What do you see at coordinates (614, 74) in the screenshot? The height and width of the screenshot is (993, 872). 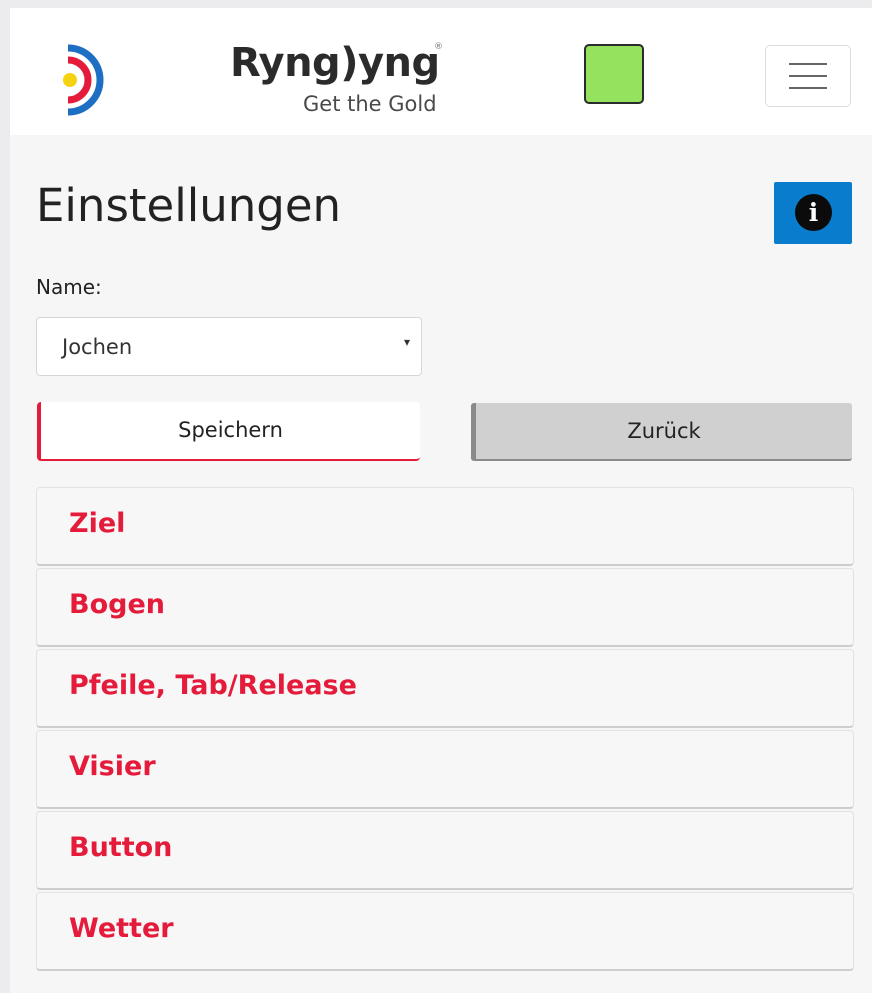 I see `connection-status-indicator` at bounding box center [614, 74].